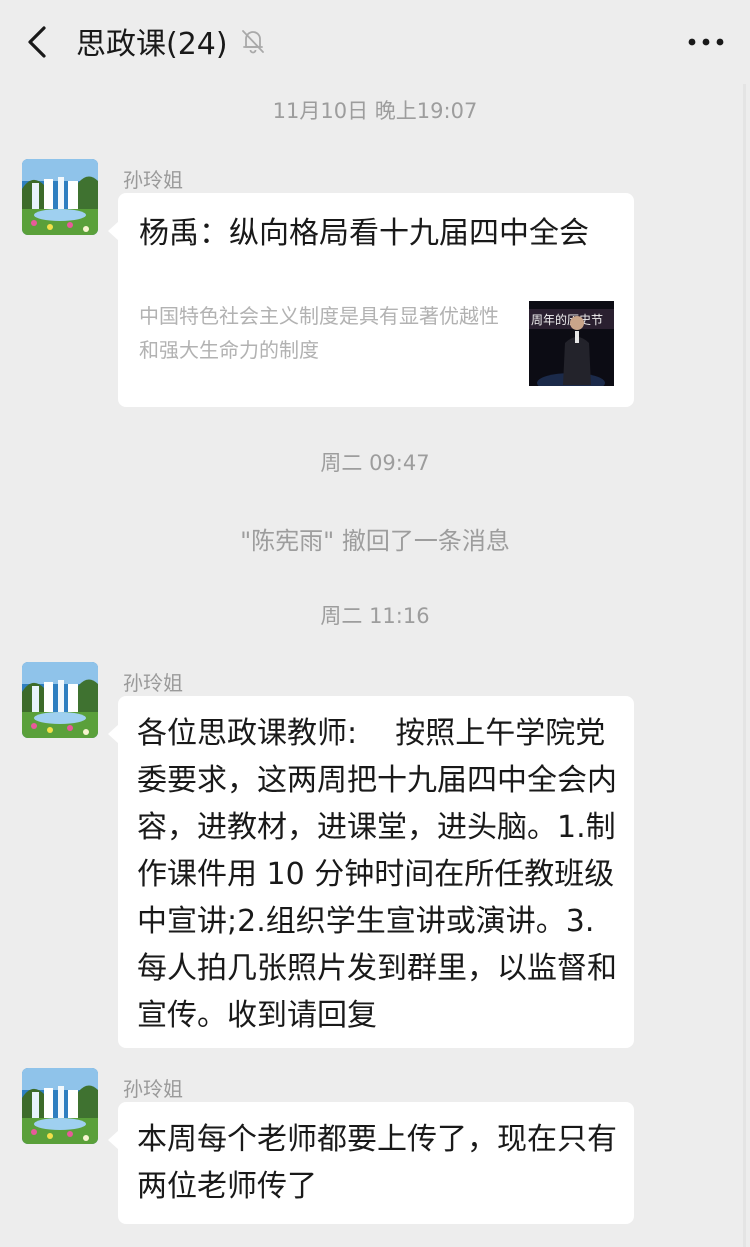  What do you see at coordinates (571, 343) in the screenshot?
I see `link-thumbnail: 周年的历史节` at bounding box center [571, 343].